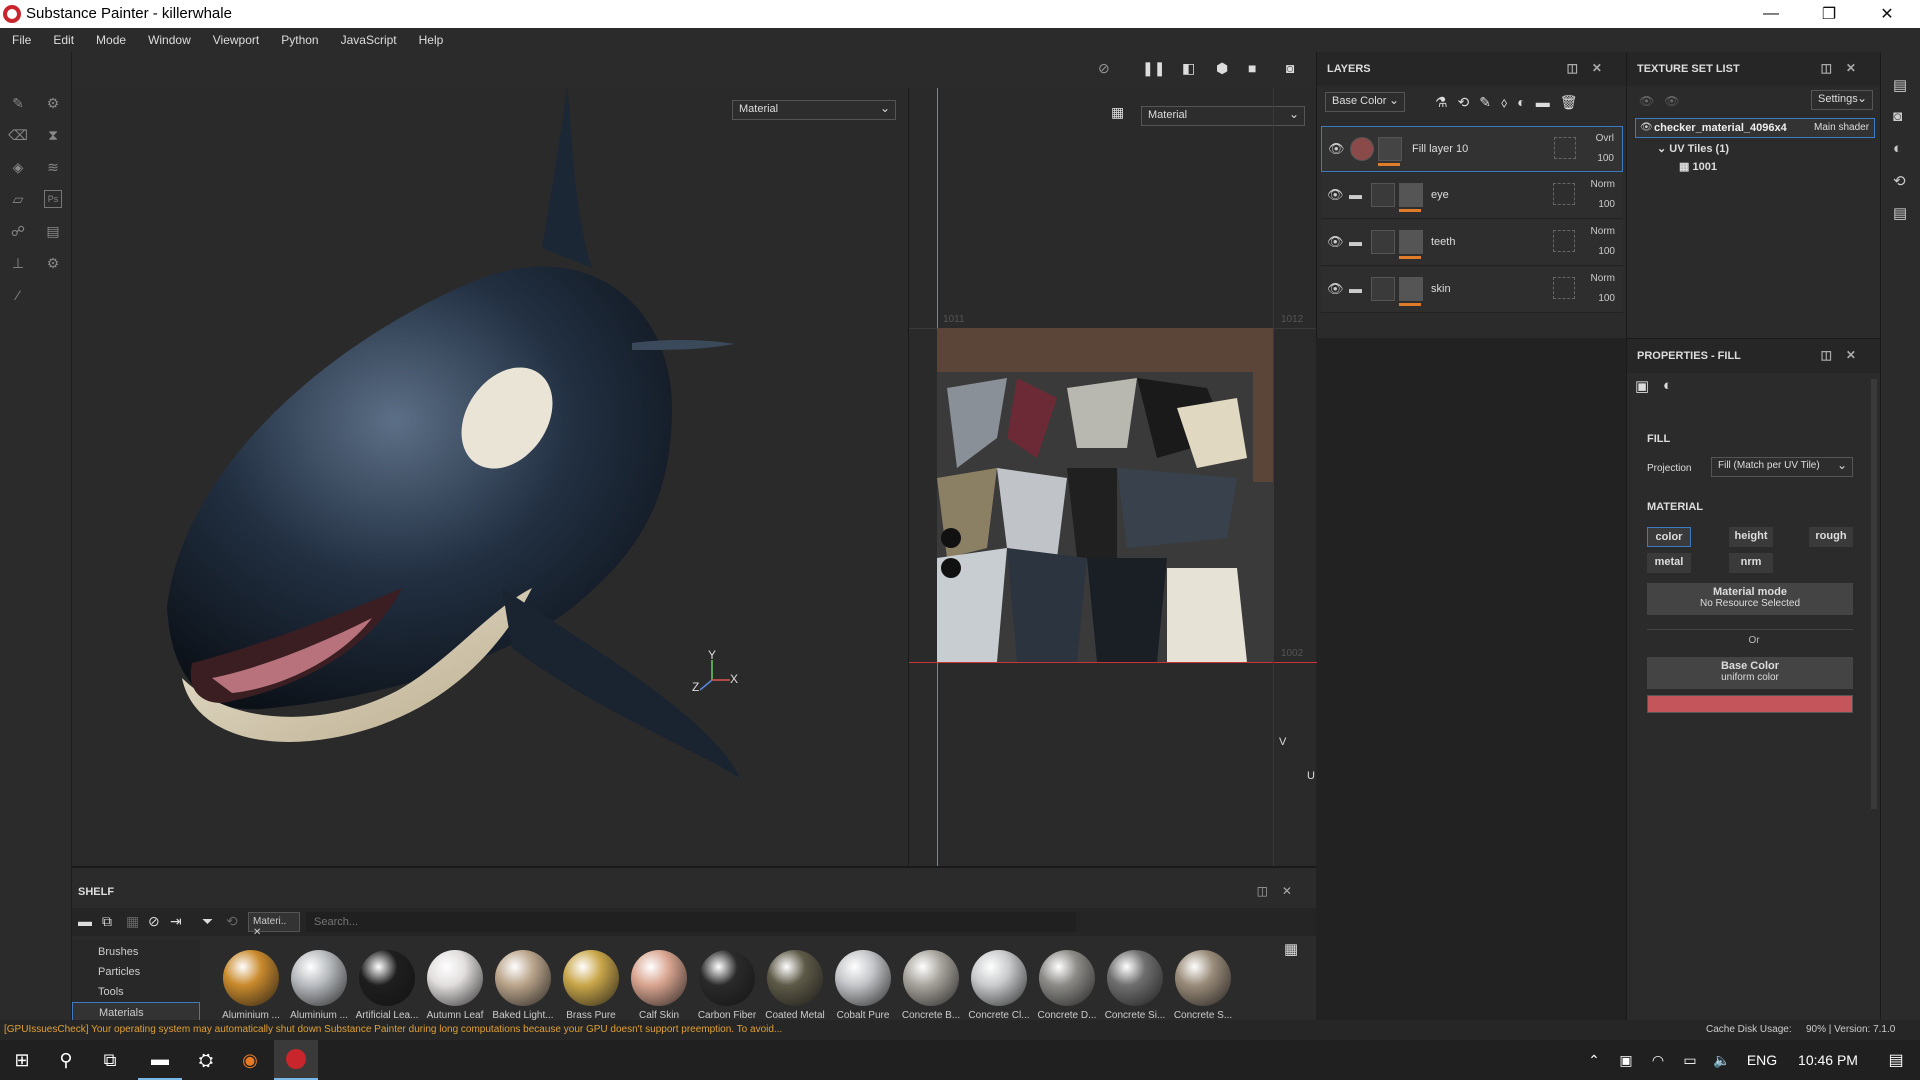  Describe the element at coordinates (1669, 537) in the screenshot. I see `channel-color-button: color` at that location.